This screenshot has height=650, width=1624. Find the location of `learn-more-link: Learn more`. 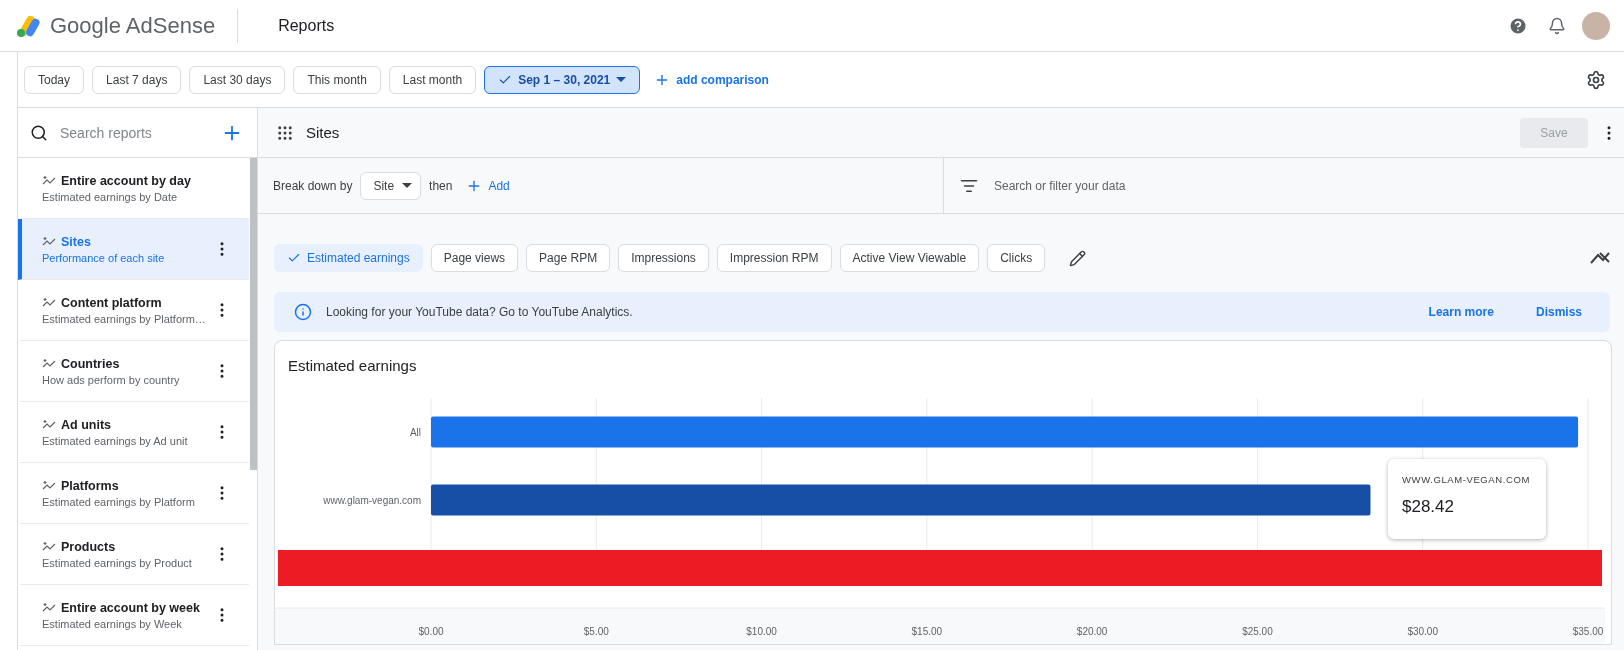

learn-more-link: Learn more is located at coordinates (1461, 312).